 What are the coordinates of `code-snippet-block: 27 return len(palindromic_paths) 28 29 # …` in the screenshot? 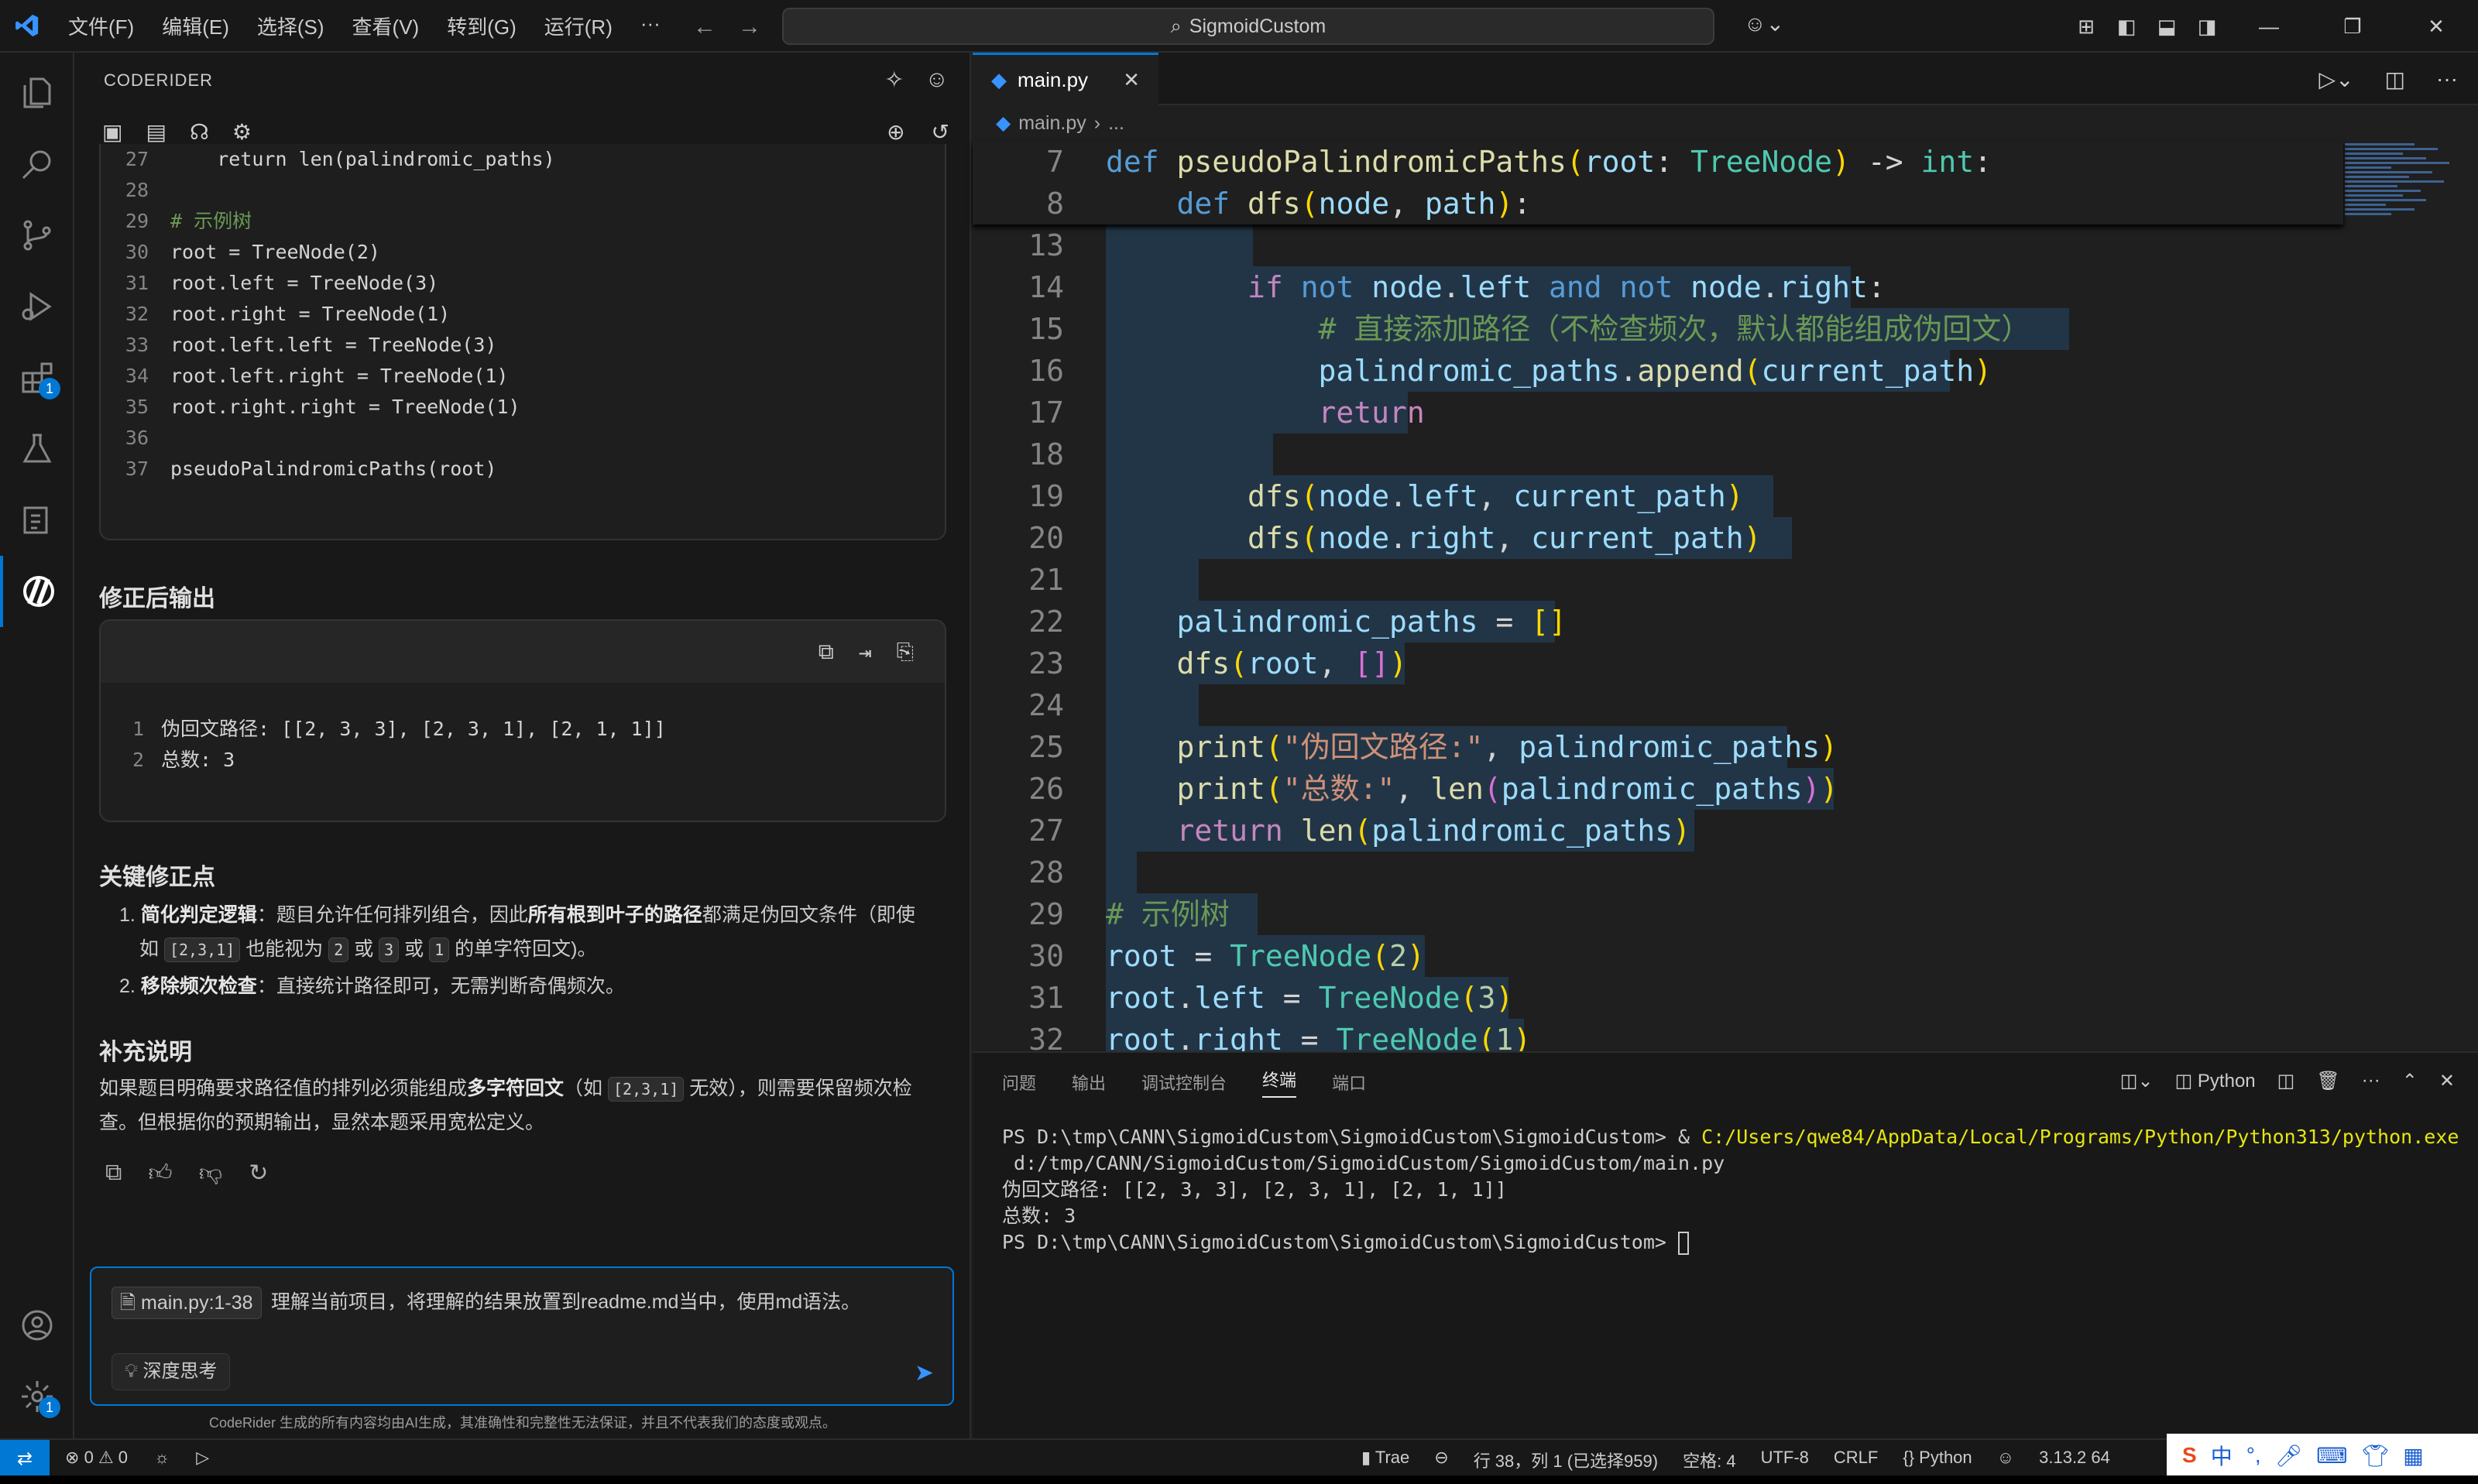 It's located at (522, 342).